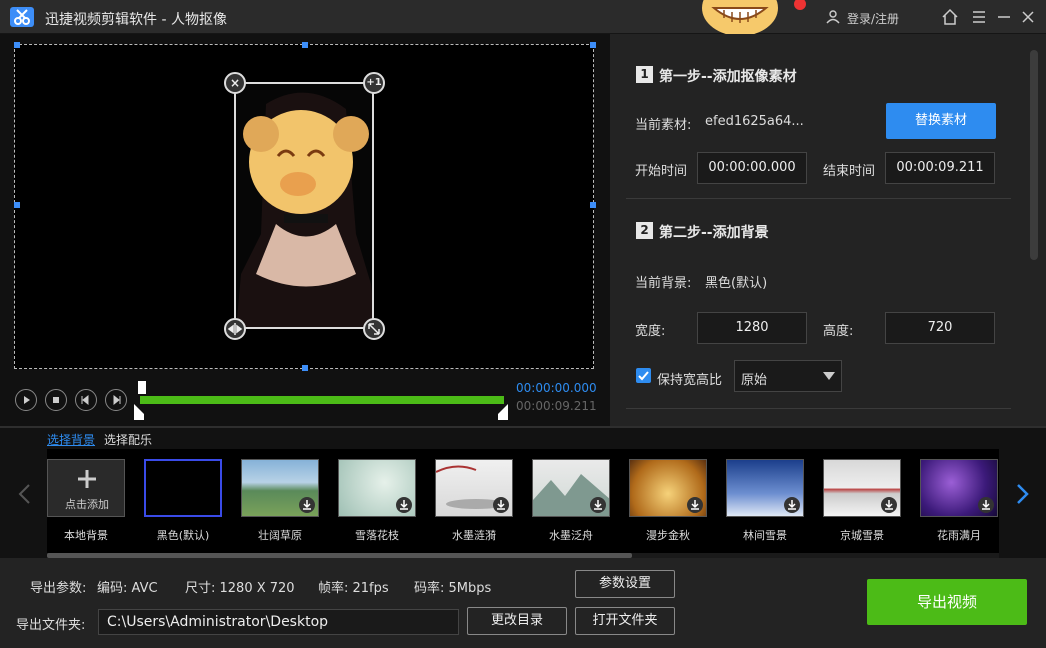 The width and height of the screenshot is (1046, 648). What do you see at coordinates (556, 406) in the screenshot?
I see `total-time: 00:00:09.211` at bounding box center [556, 406].